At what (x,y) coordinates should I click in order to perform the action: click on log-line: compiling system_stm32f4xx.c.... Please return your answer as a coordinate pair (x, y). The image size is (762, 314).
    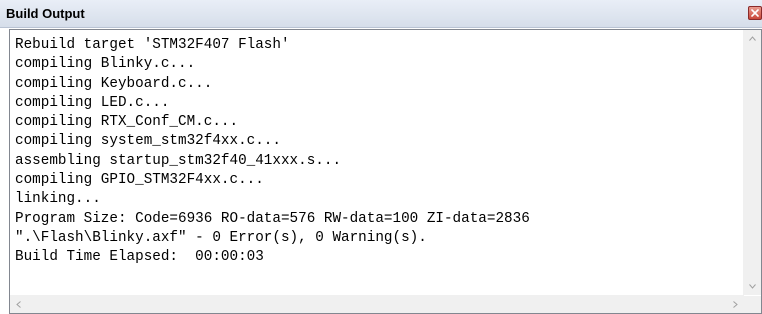
    Looking at the image, I should click on (148, 141).